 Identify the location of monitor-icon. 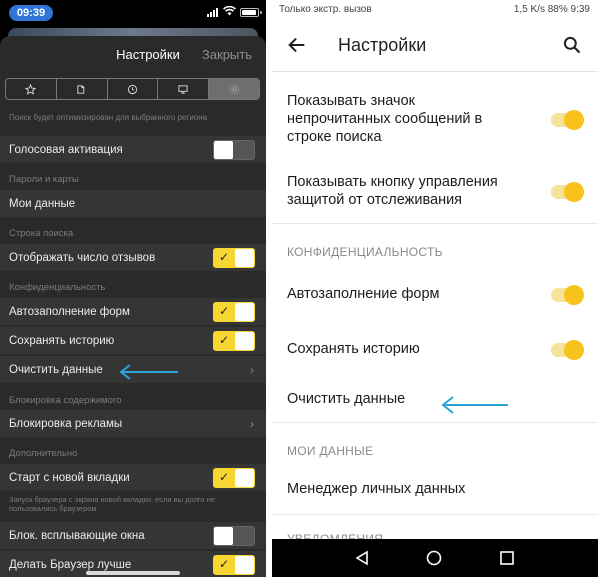
(183, 89).